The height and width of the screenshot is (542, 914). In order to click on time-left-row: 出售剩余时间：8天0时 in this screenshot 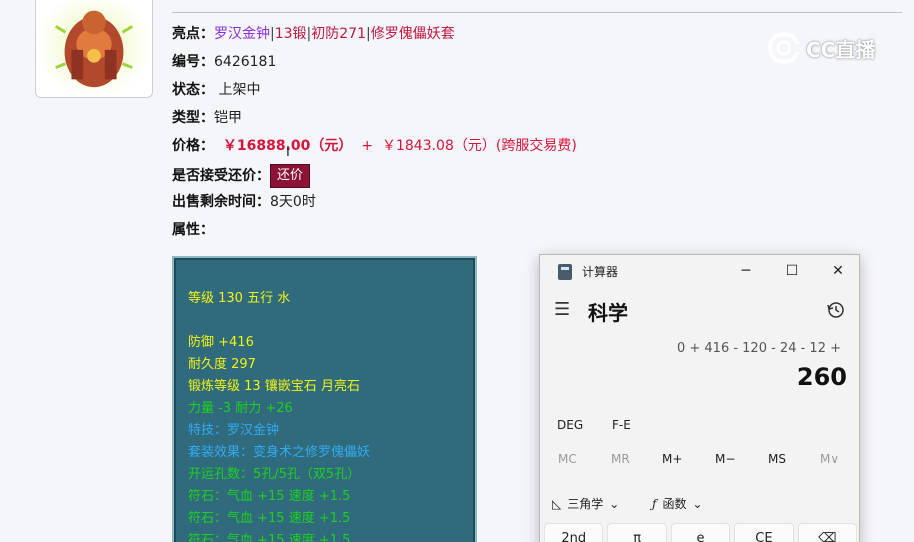, I will do `click(244, 202)`.